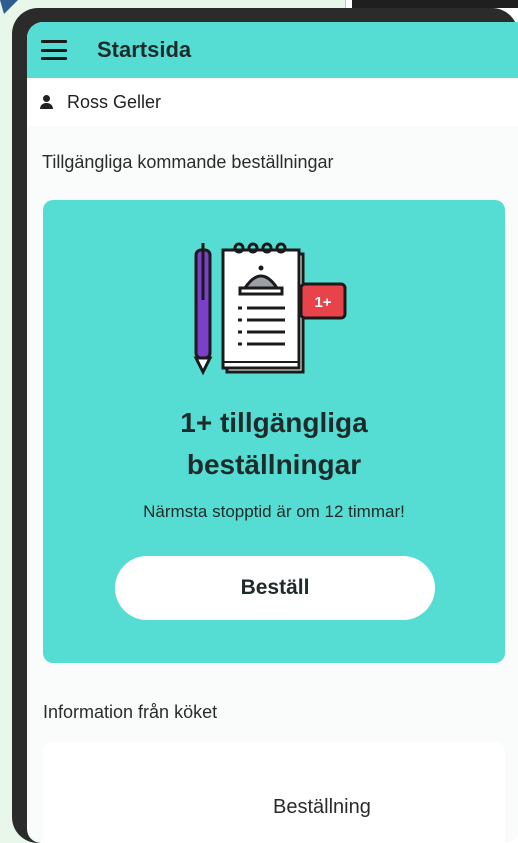 This screenshot has width=518, height=843. I want to click on kitchen-info-heading: Information från köket, so click(130, 712).